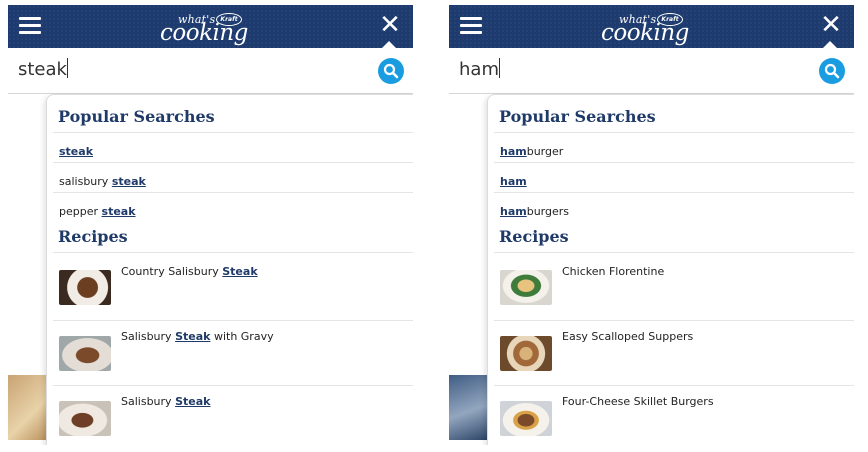  Describe the element at coordinates (97, 211) in the screenshot. I see `suggestion-item: pepper steak` at that location.